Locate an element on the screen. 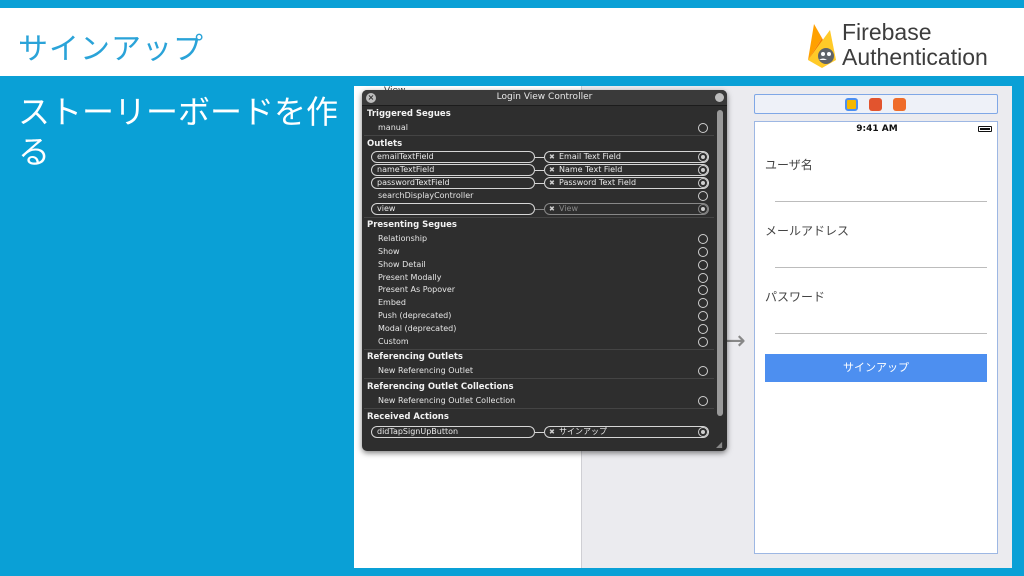  connect-circle-push is located at coordinates (703, 316).